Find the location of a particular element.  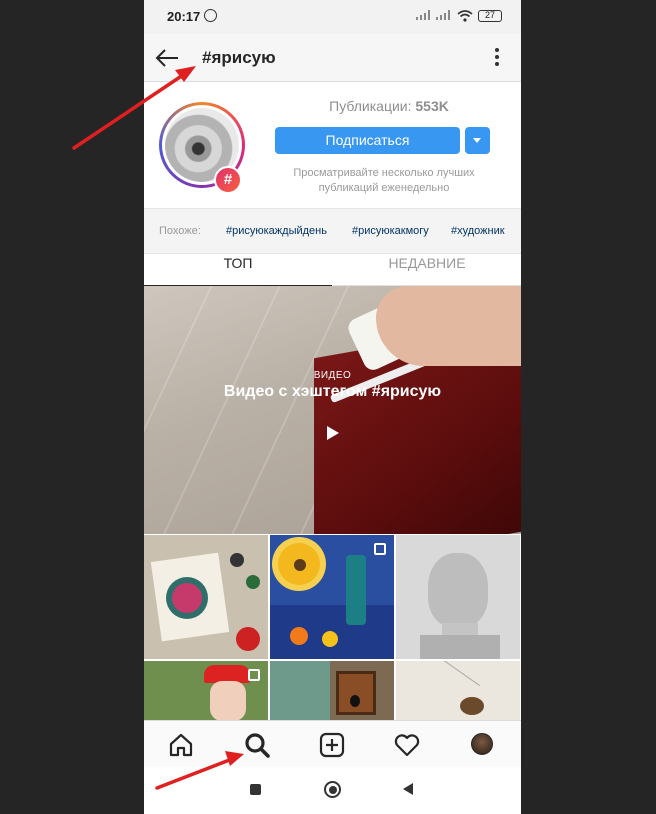

recents-icon is located at coordinates (255, 789).